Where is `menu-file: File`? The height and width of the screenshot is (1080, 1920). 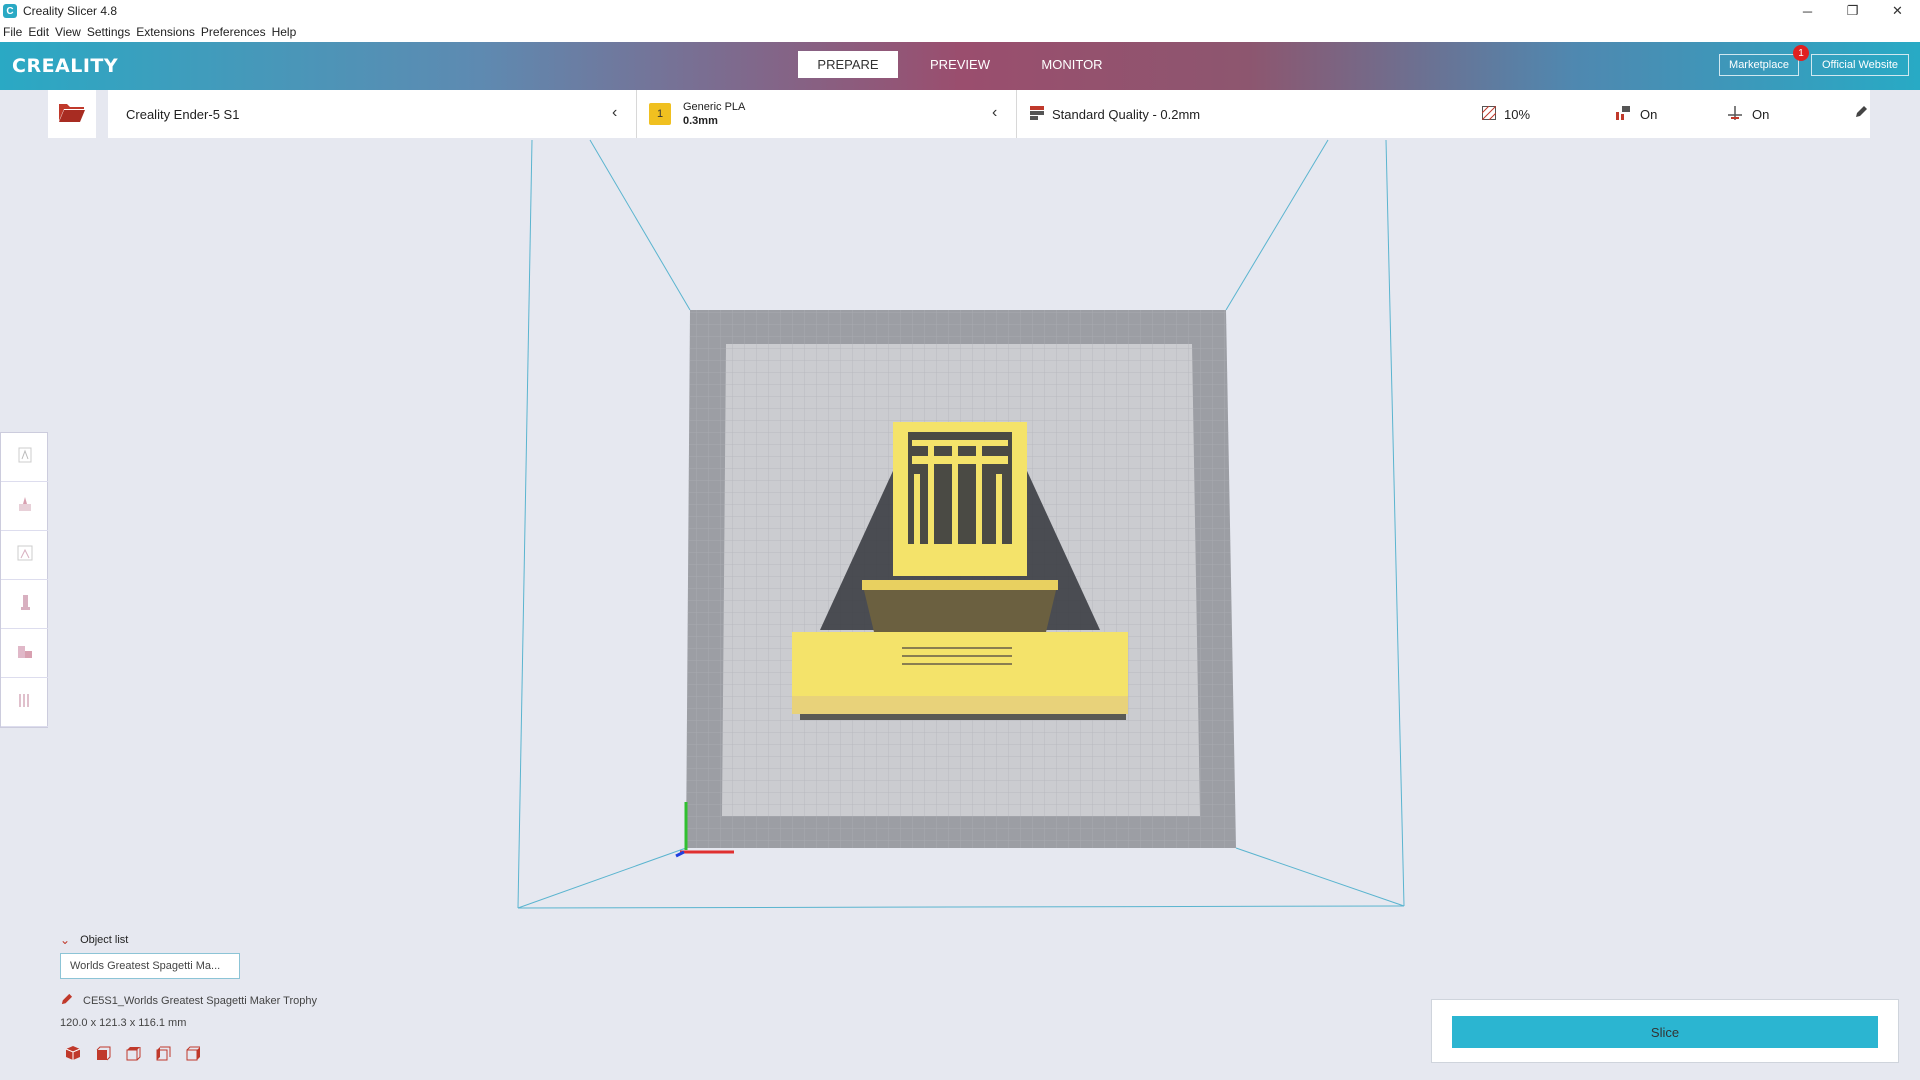 menu-file: File is located at coordinates (12, 32).